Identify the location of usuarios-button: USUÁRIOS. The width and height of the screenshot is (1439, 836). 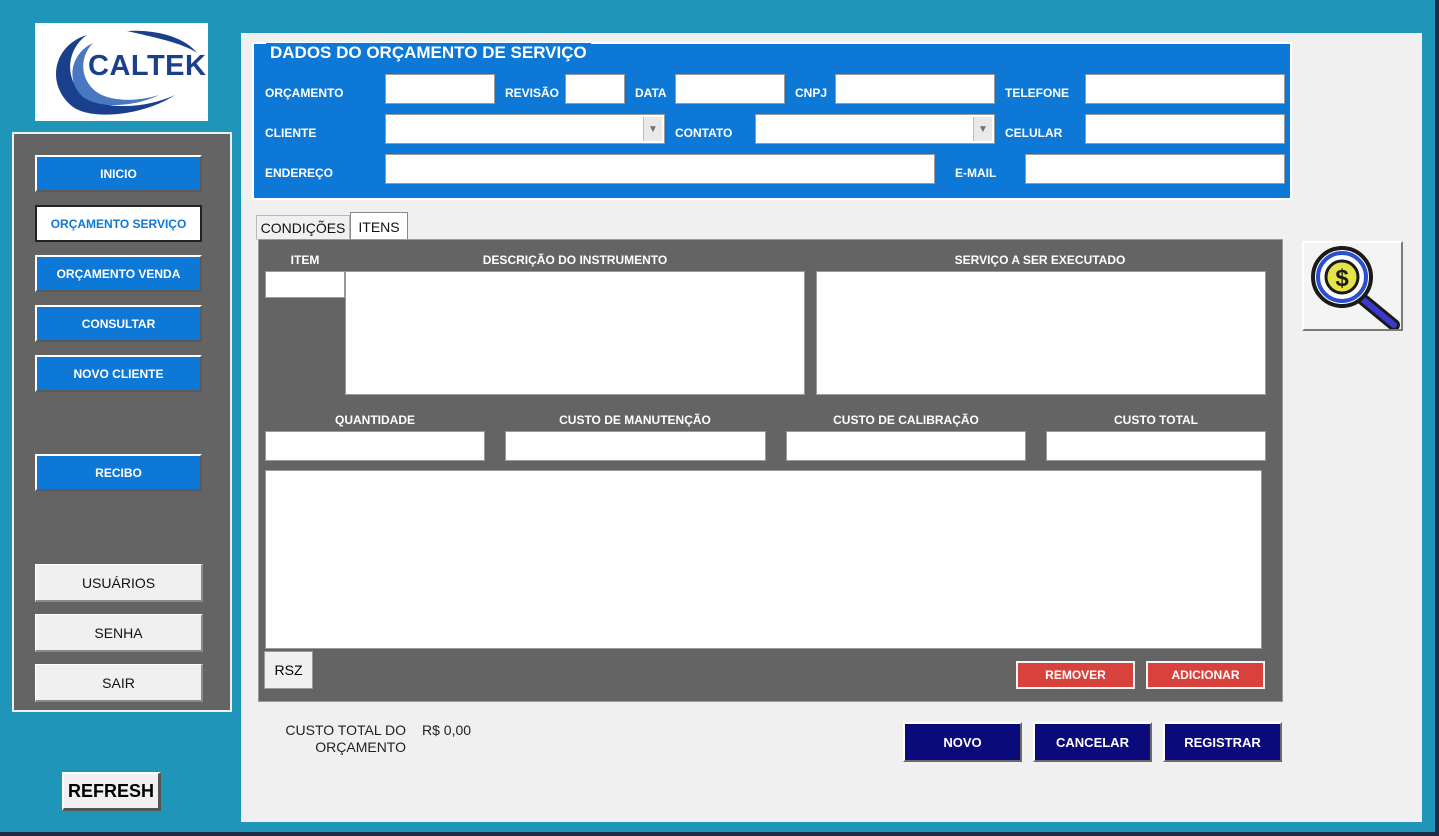
(119, 583).